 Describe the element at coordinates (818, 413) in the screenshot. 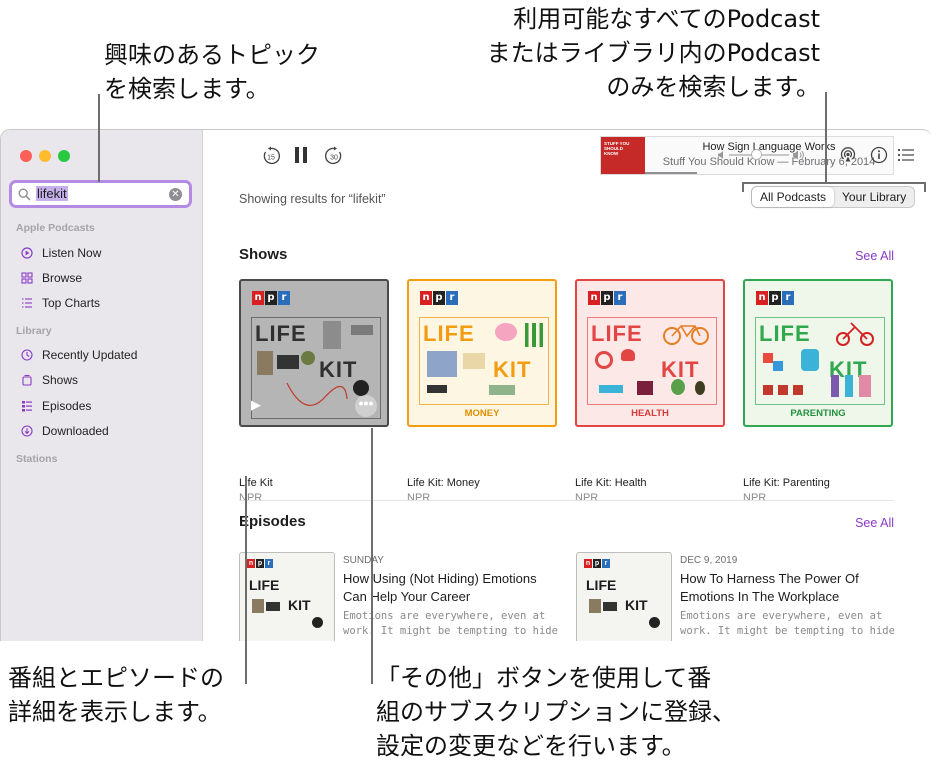

I see `show-category-label: PARENTING` at that location.